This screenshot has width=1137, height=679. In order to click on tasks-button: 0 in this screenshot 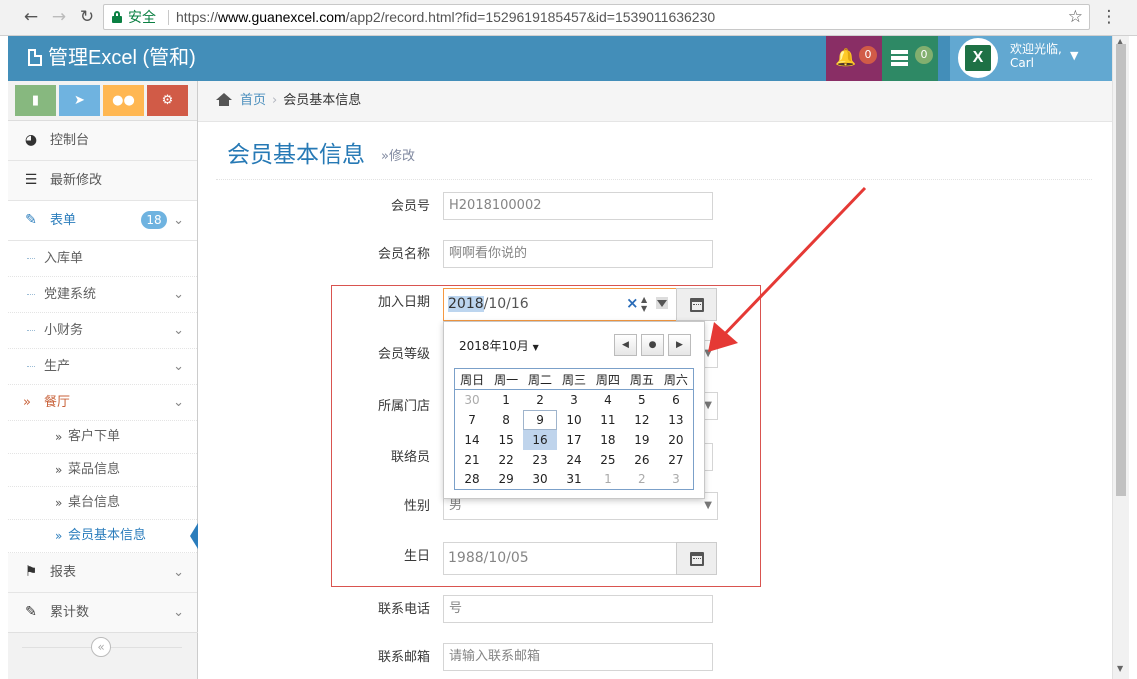, I will do `click(910, 58)`.